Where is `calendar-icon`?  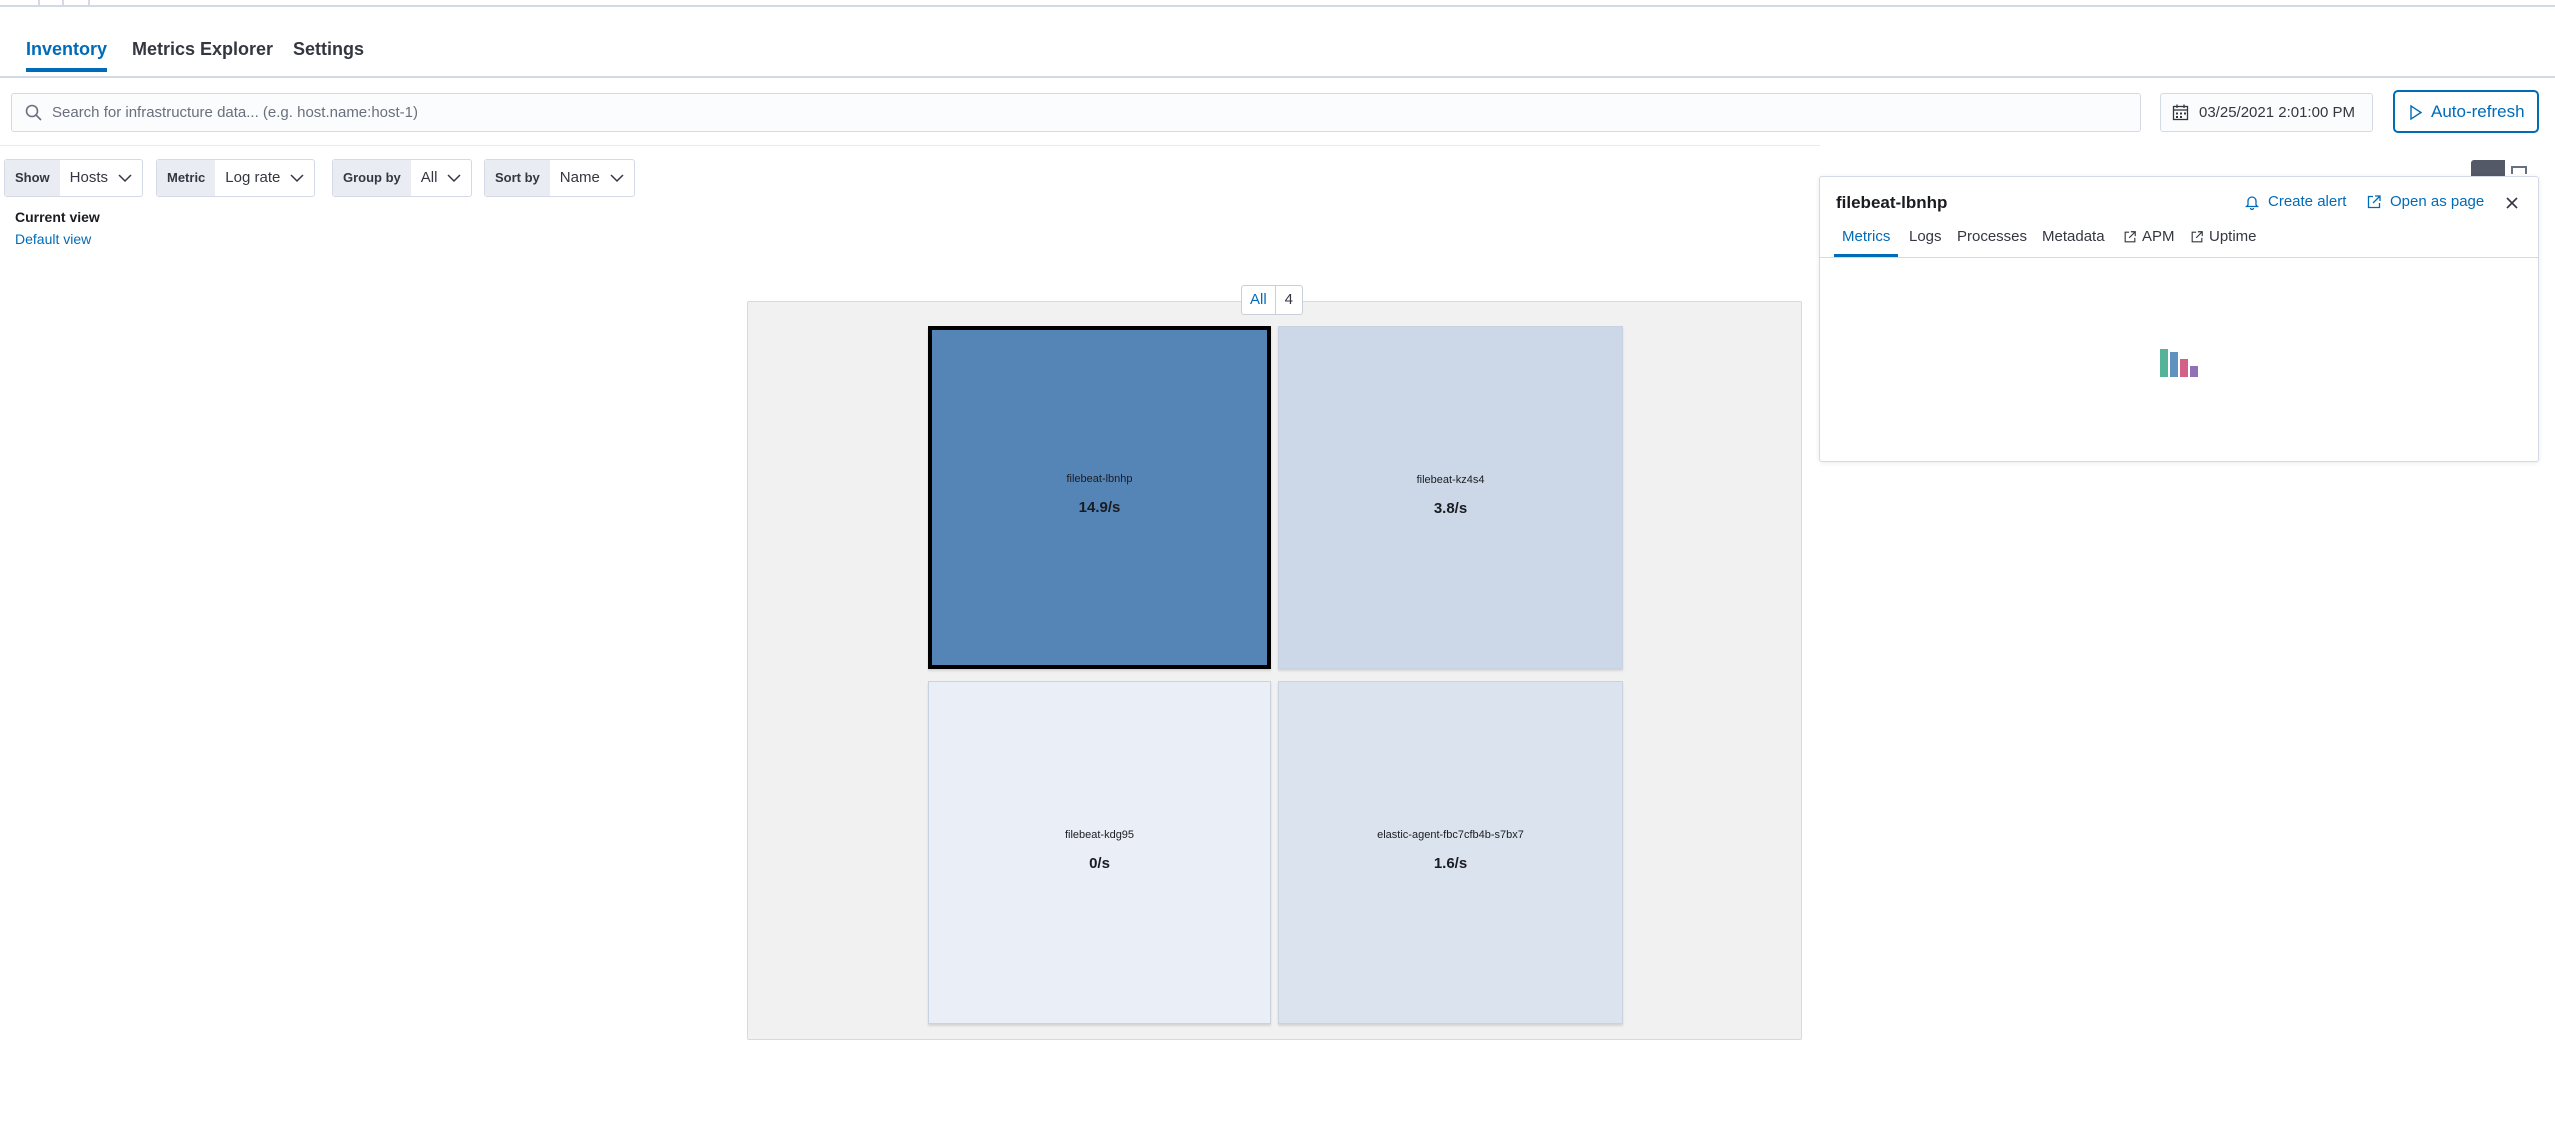
calendar-icon is located at coordinates (2180, 112).